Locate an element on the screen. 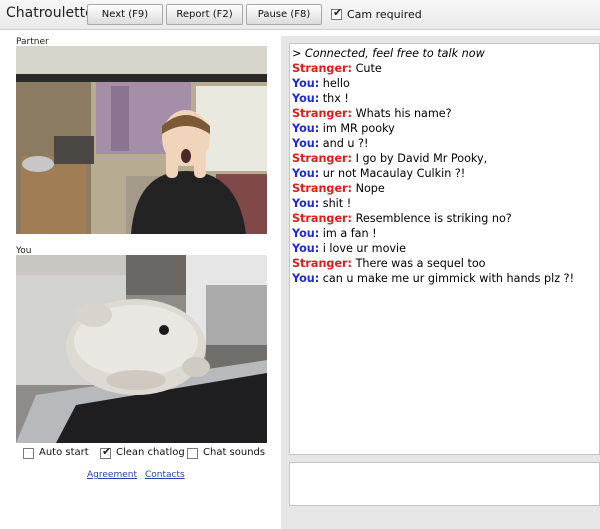  auto-start-label: Auto start is located at coordinates (64, 452).